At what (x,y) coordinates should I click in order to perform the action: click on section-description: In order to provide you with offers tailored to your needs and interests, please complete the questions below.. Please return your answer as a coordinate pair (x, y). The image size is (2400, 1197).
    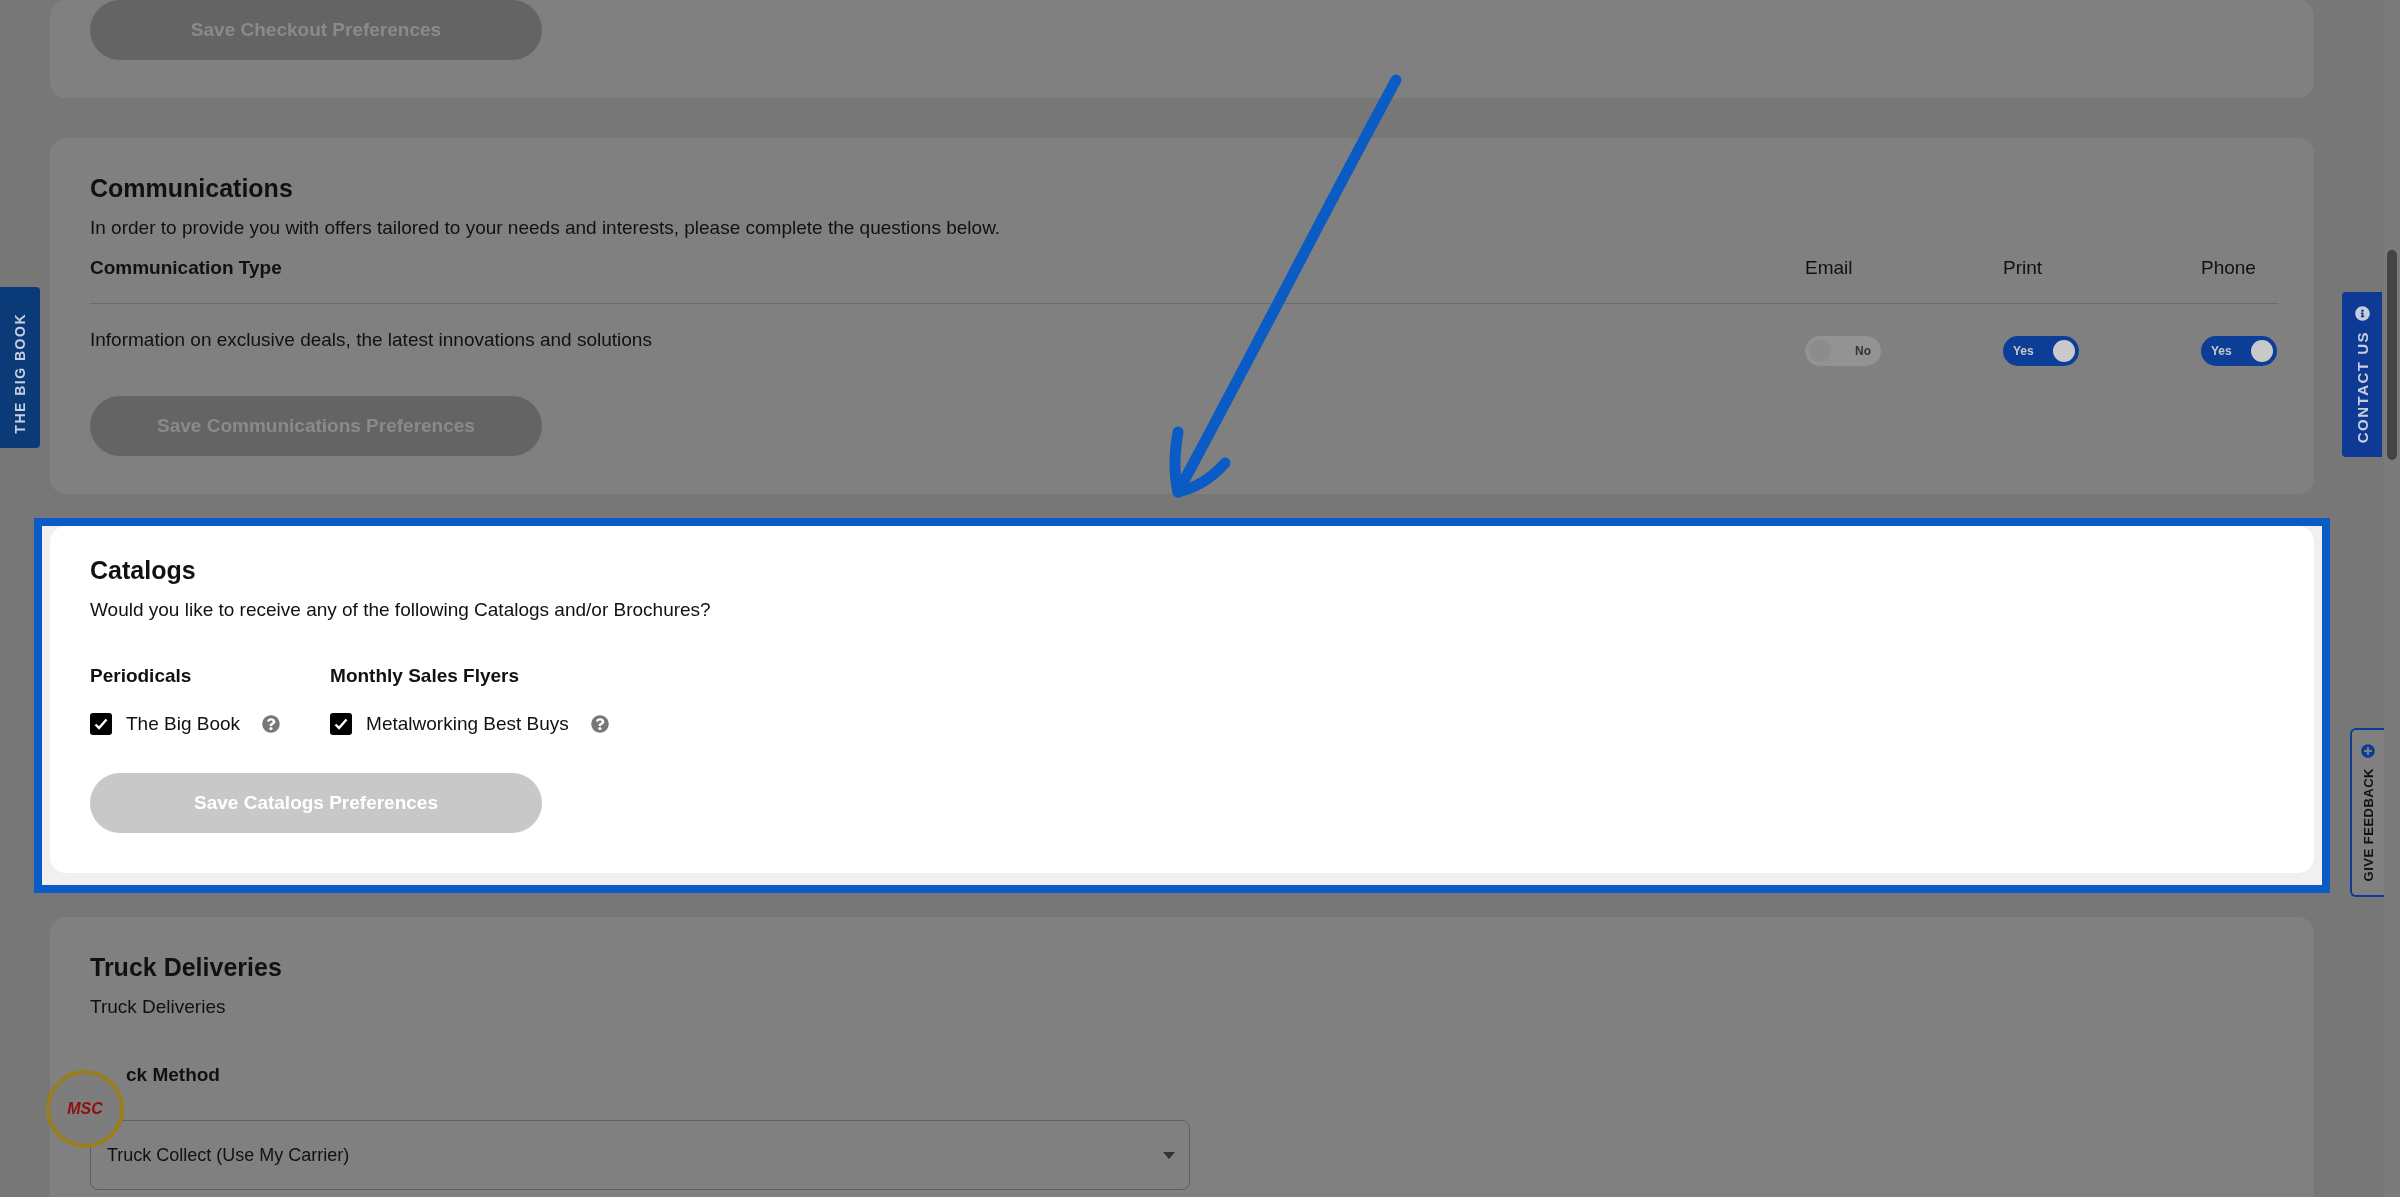
    Looking at the image, I should click on (546, 228).